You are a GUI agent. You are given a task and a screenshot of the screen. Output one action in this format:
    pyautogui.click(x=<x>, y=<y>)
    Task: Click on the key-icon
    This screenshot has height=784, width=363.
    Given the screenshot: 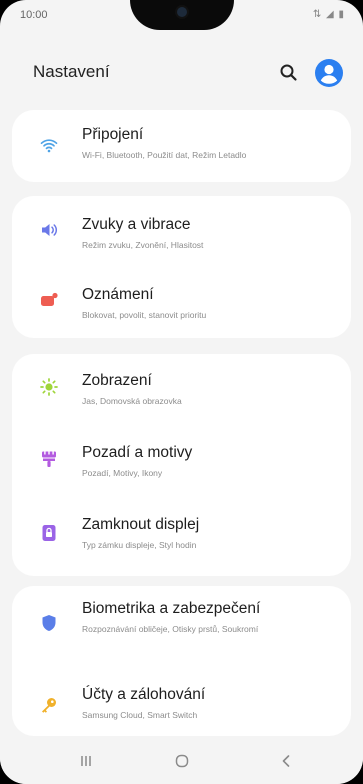 What is the action you would take?
    pyautogui.click(x=49, y=705)
    